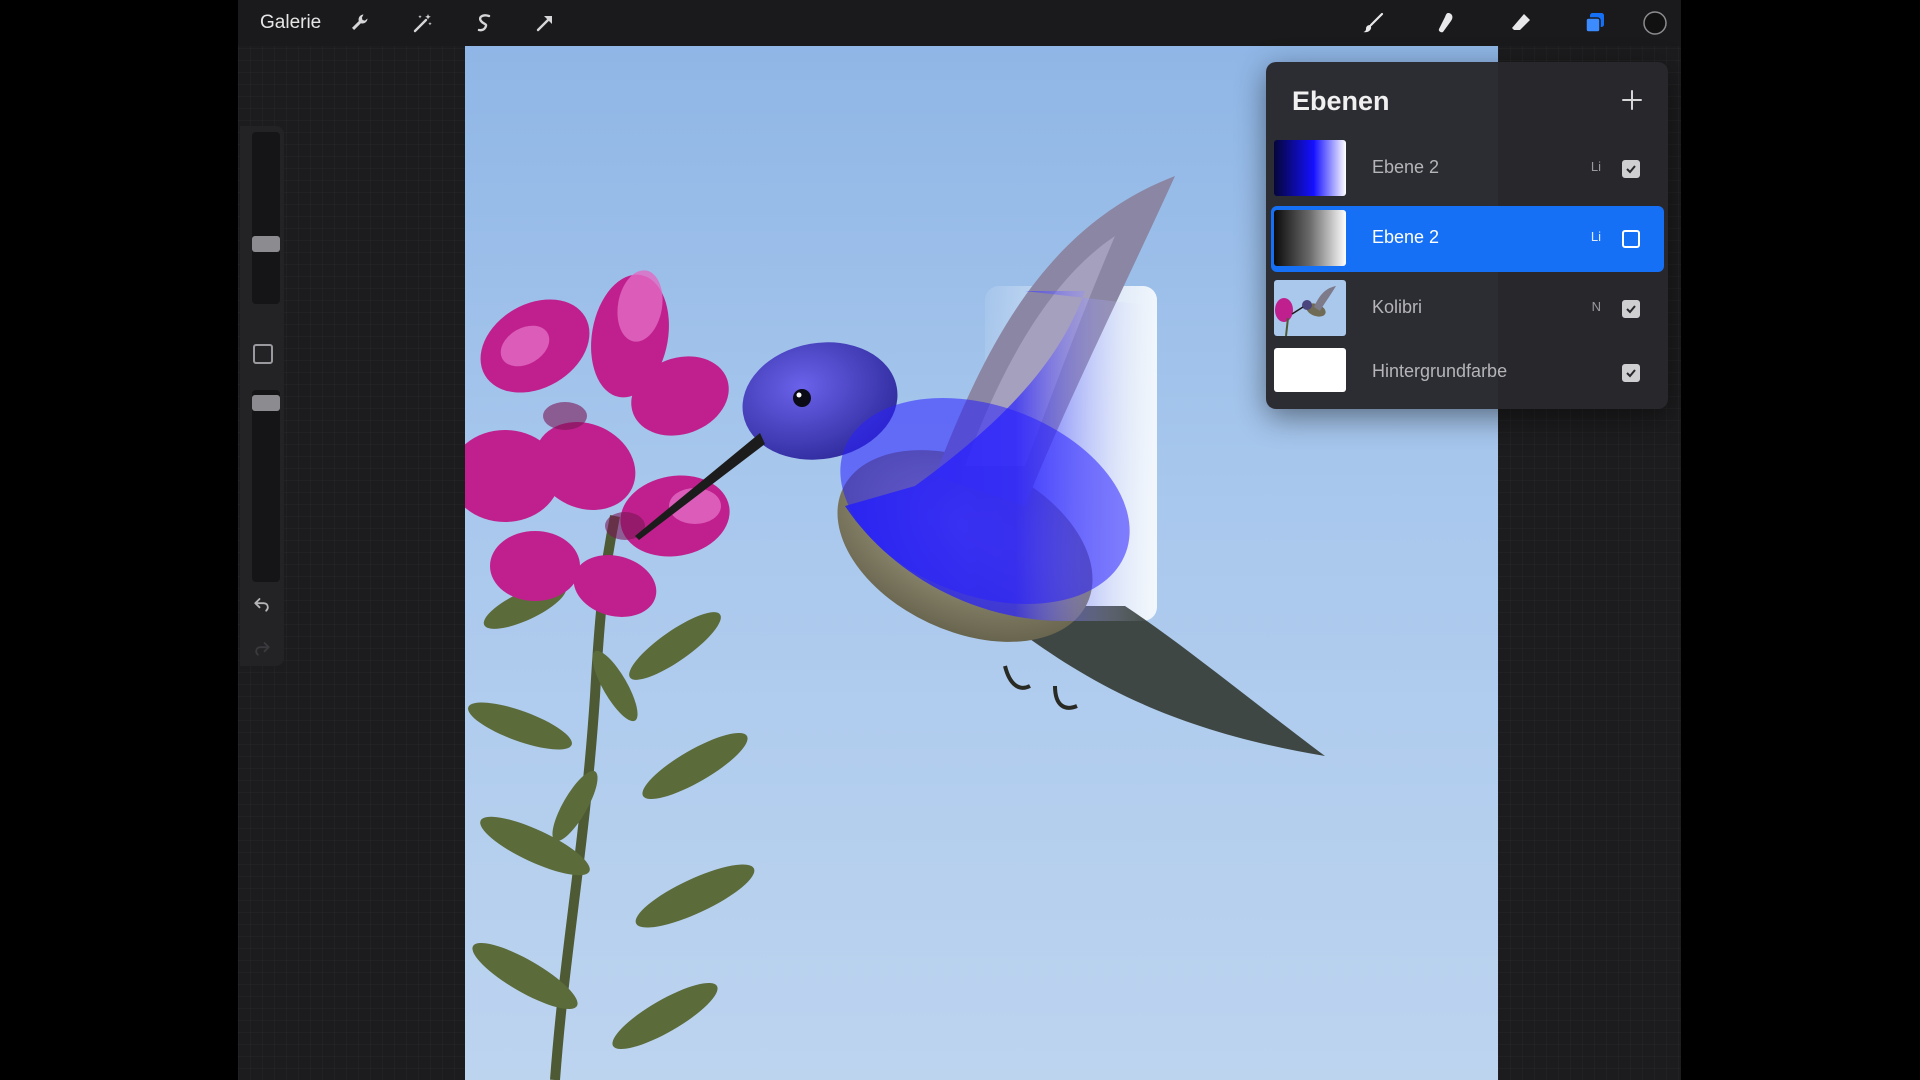 This screenshot has height=1080, width=1920. Describe the element at coordinates (290, 23) in the screenshot. I see `gallery-button: Galerie` at that location.